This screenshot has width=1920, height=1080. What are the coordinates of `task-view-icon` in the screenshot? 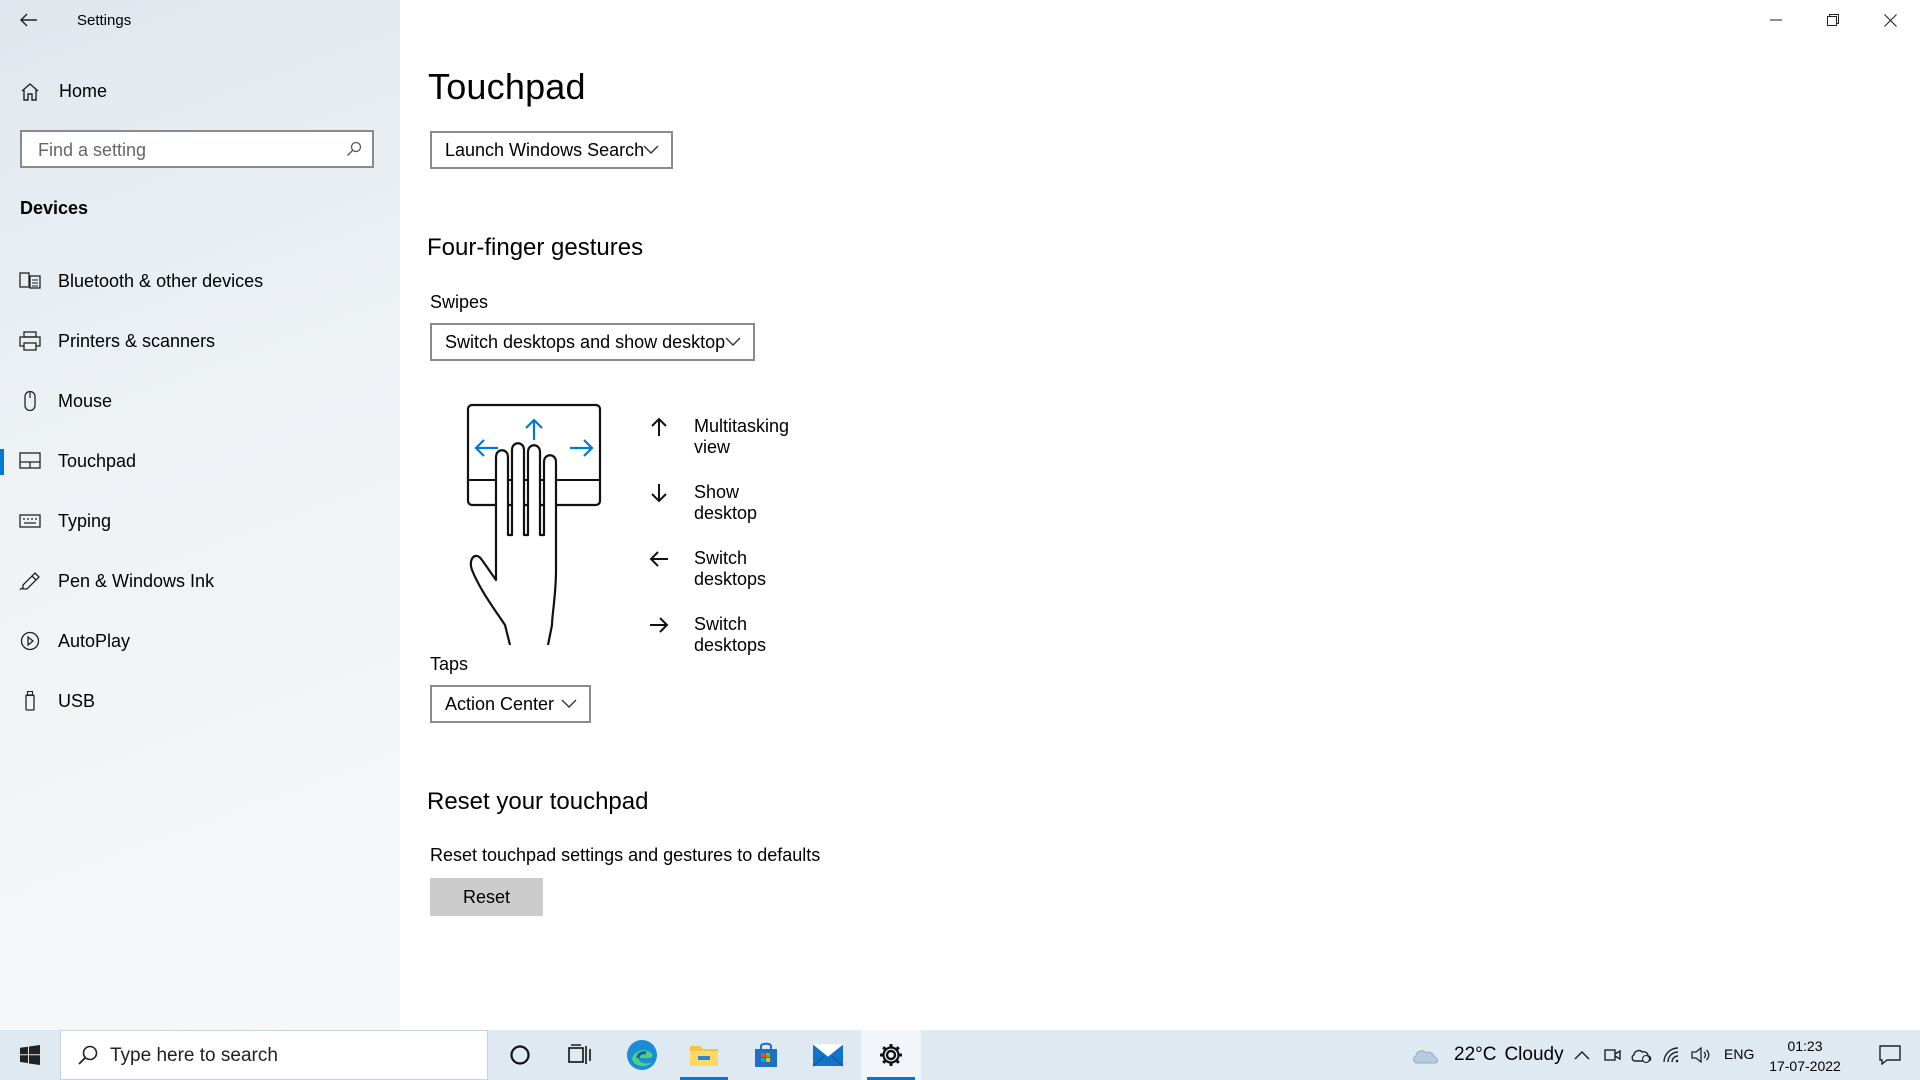 It's located at (579, 1054).